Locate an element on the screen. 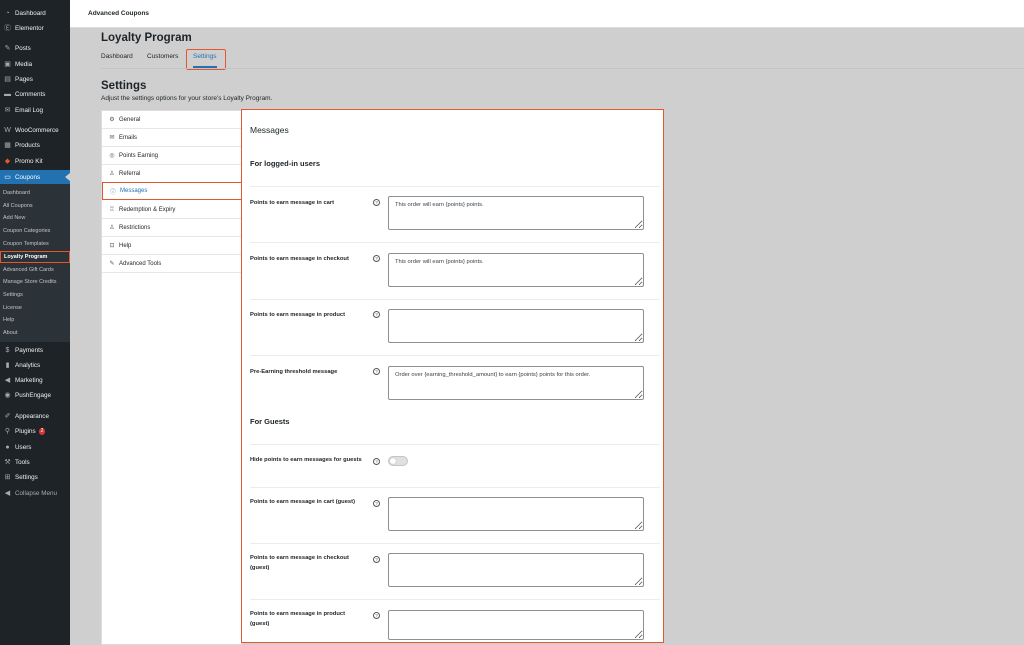 The width and height of the screenshot is (1024, 645). payments-icon: $ is located at coordinates (7, 350).